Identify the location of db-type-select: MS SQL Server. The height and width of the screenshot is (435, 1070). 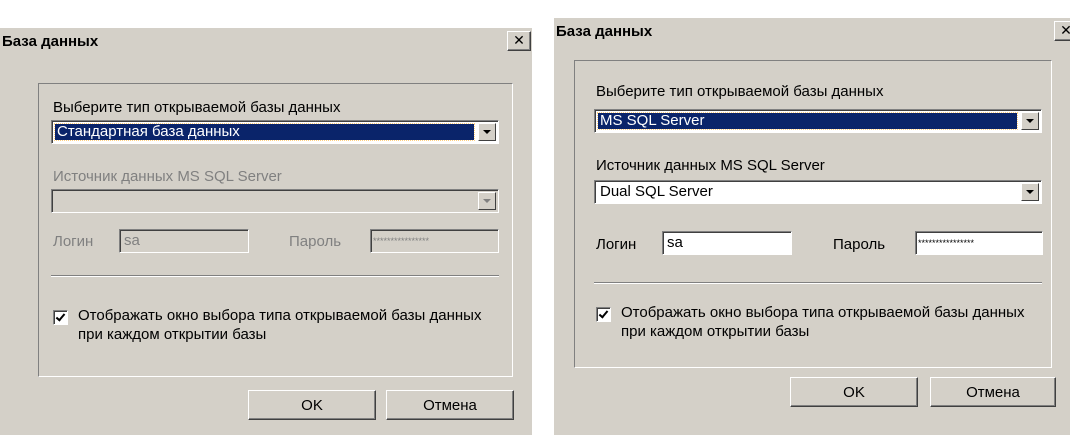
(818, 121).